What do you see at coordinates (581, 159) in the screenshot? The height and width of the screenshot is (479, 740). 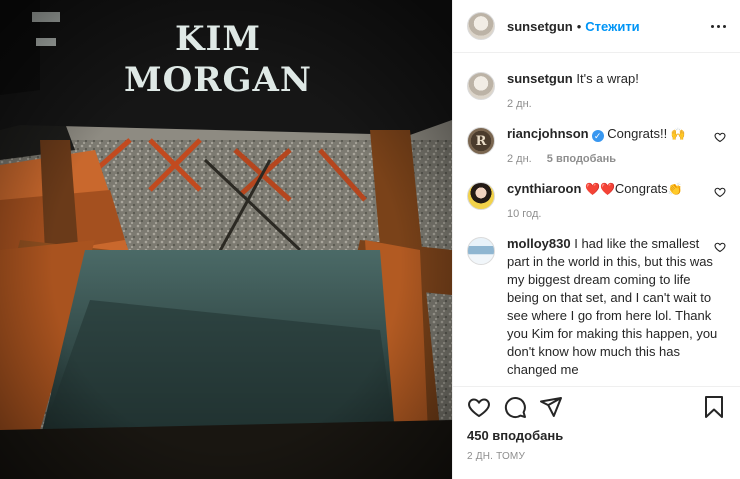 I see `comment-likes: 5 вподобань` at bounding box center [581, 159].